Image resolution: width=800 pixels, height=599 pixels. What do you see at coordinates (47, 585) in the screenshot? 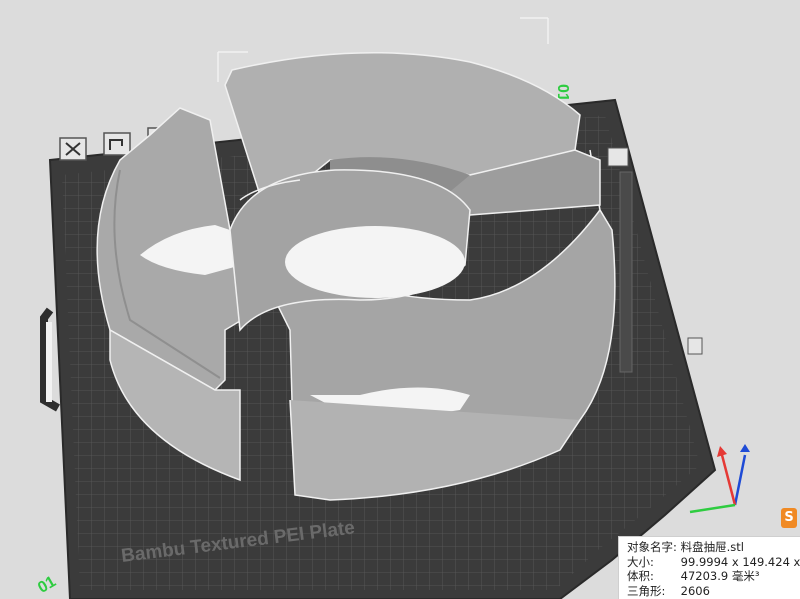
I see `plate-number-bottom: 01` at bounding box center [47, 585].